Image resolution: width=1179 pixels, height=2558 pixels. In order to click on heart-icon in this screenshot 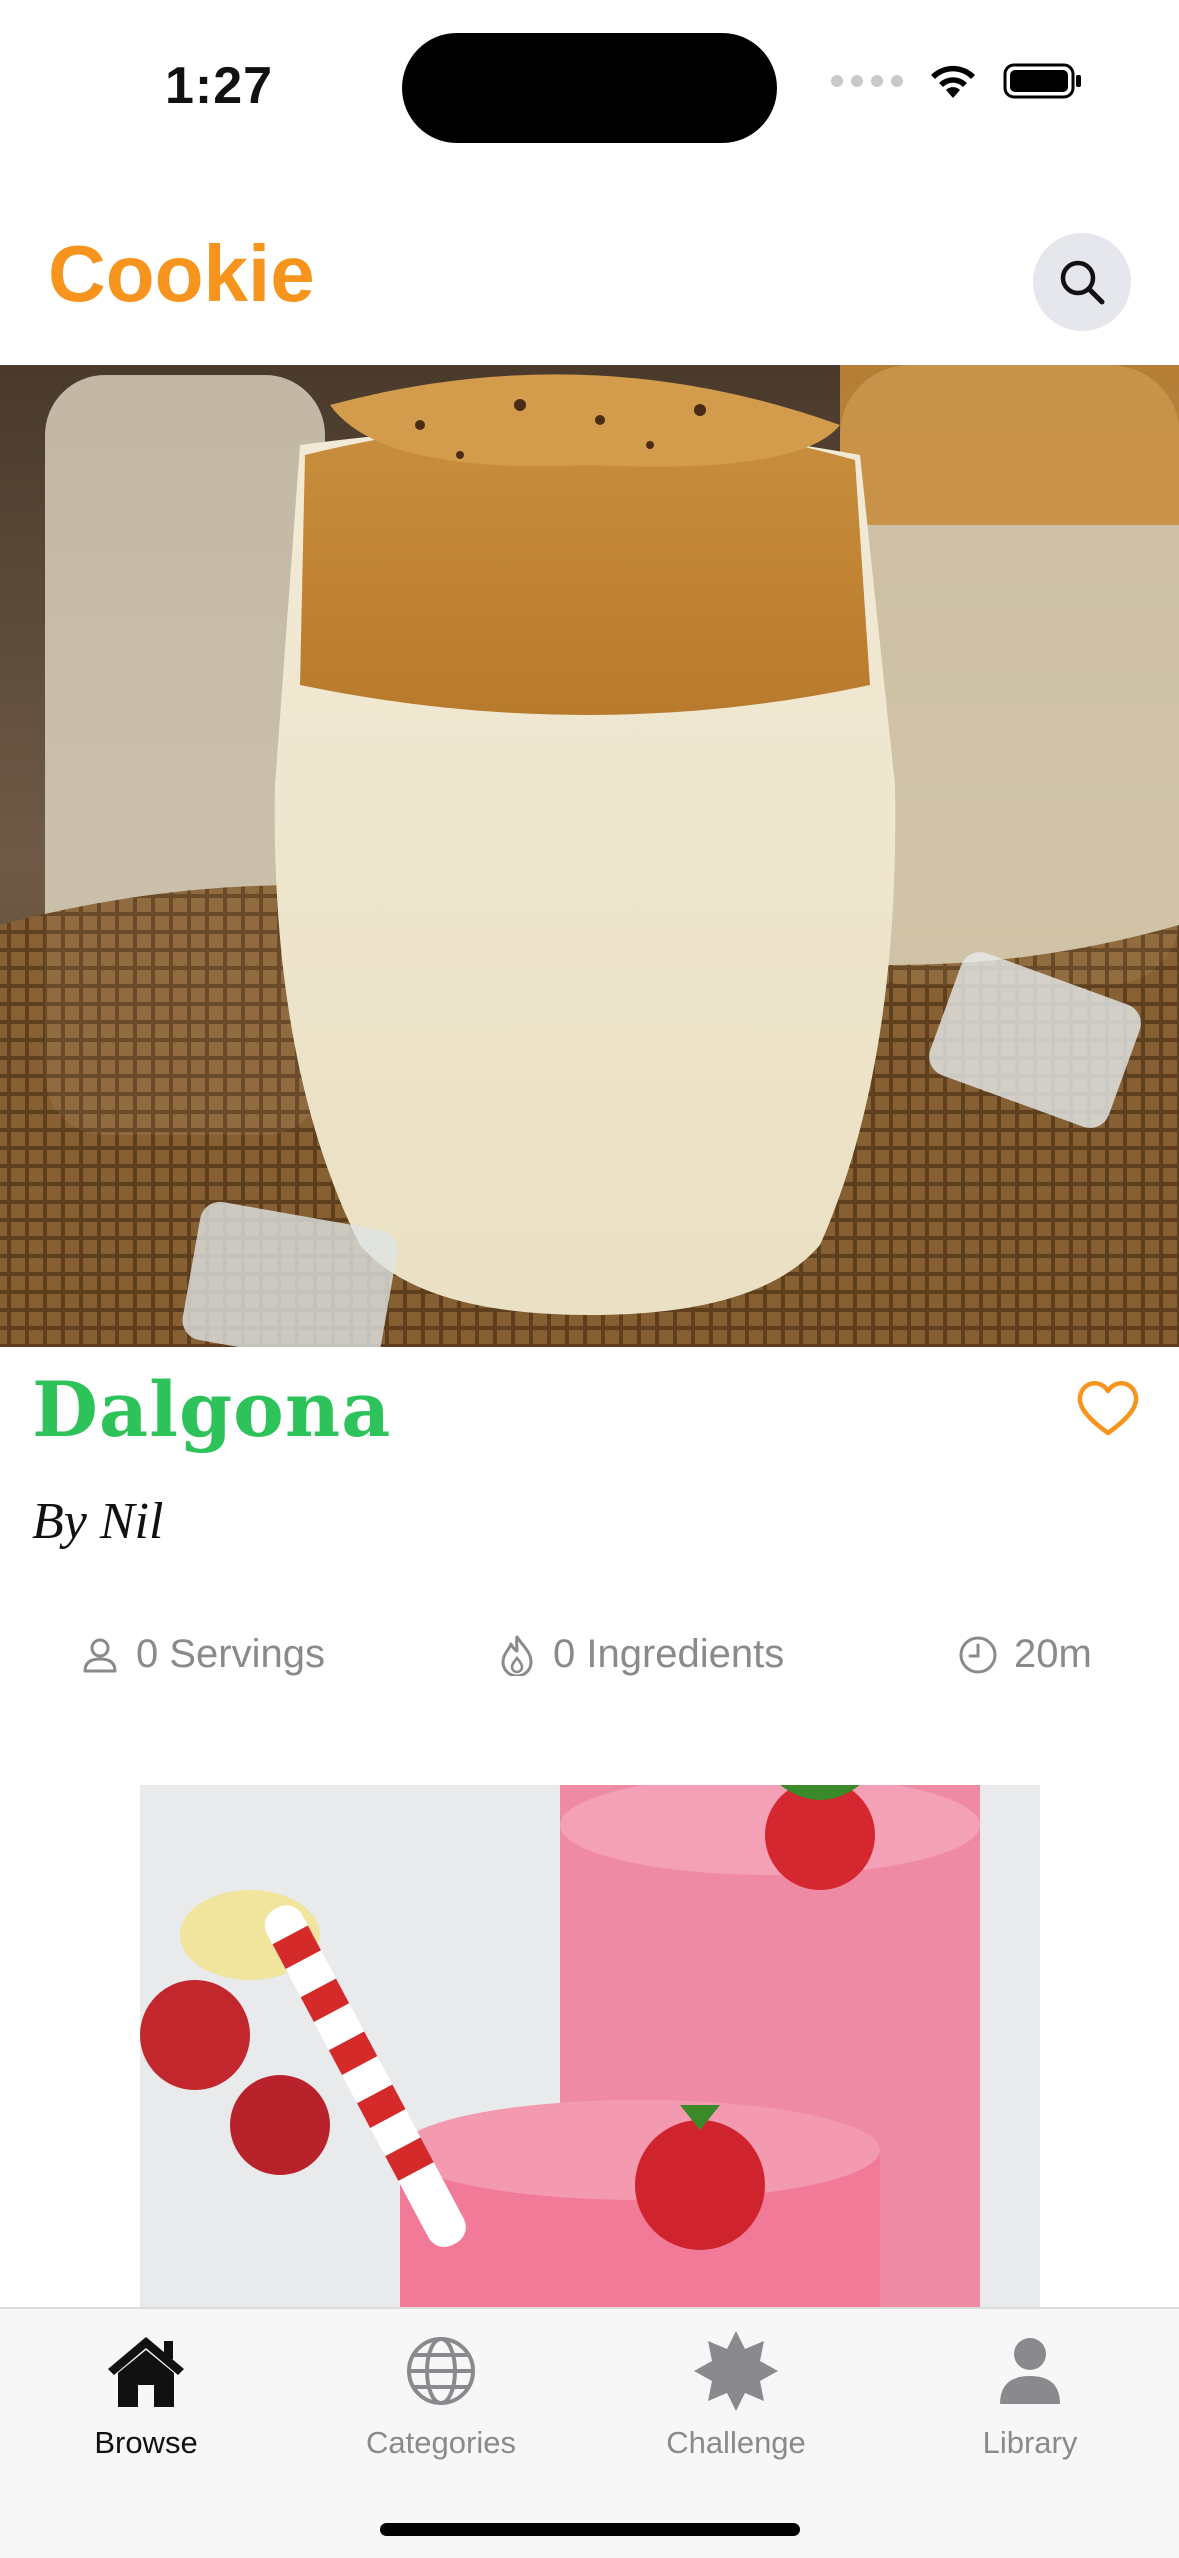, I will do `click(1108, 1408)`.